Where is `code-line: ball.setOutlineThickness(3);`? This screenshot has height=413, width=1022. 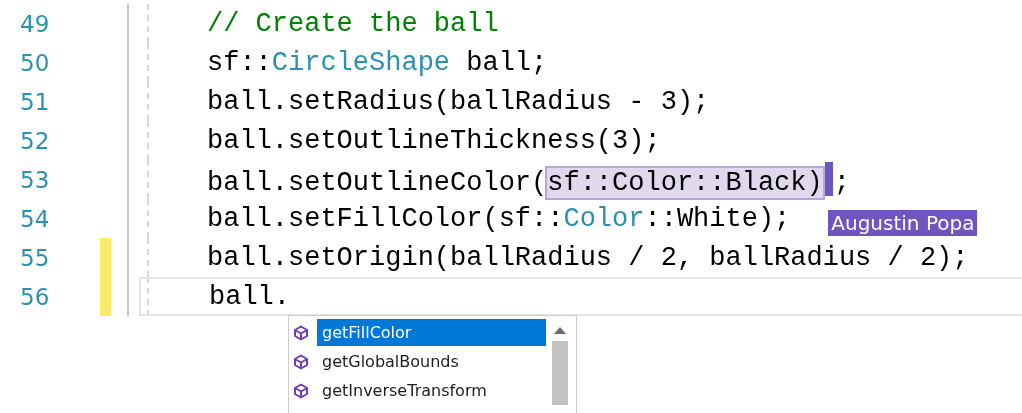
code-line: ball.setOutlineThickness(3); is located at coordinates (434, 140).